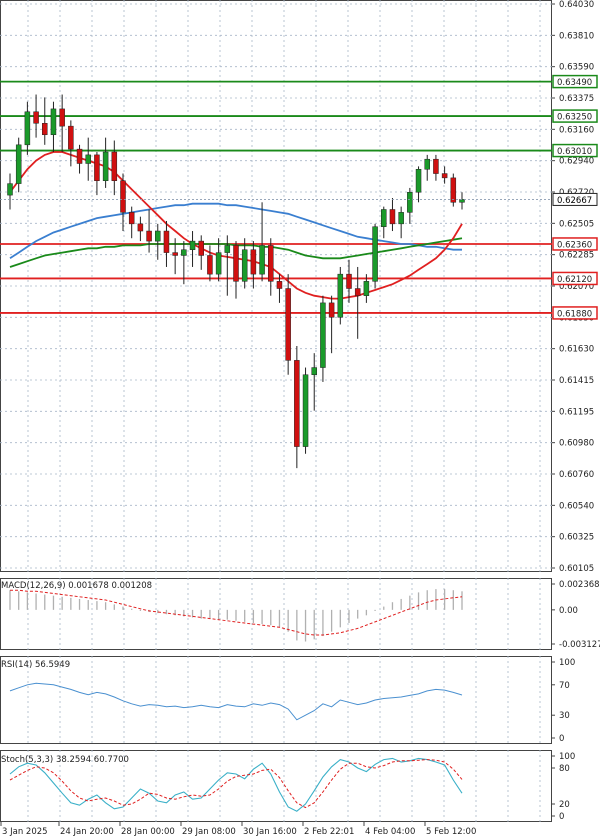  I want to click on level-tag-label: 0.62120, so click(574, 280).